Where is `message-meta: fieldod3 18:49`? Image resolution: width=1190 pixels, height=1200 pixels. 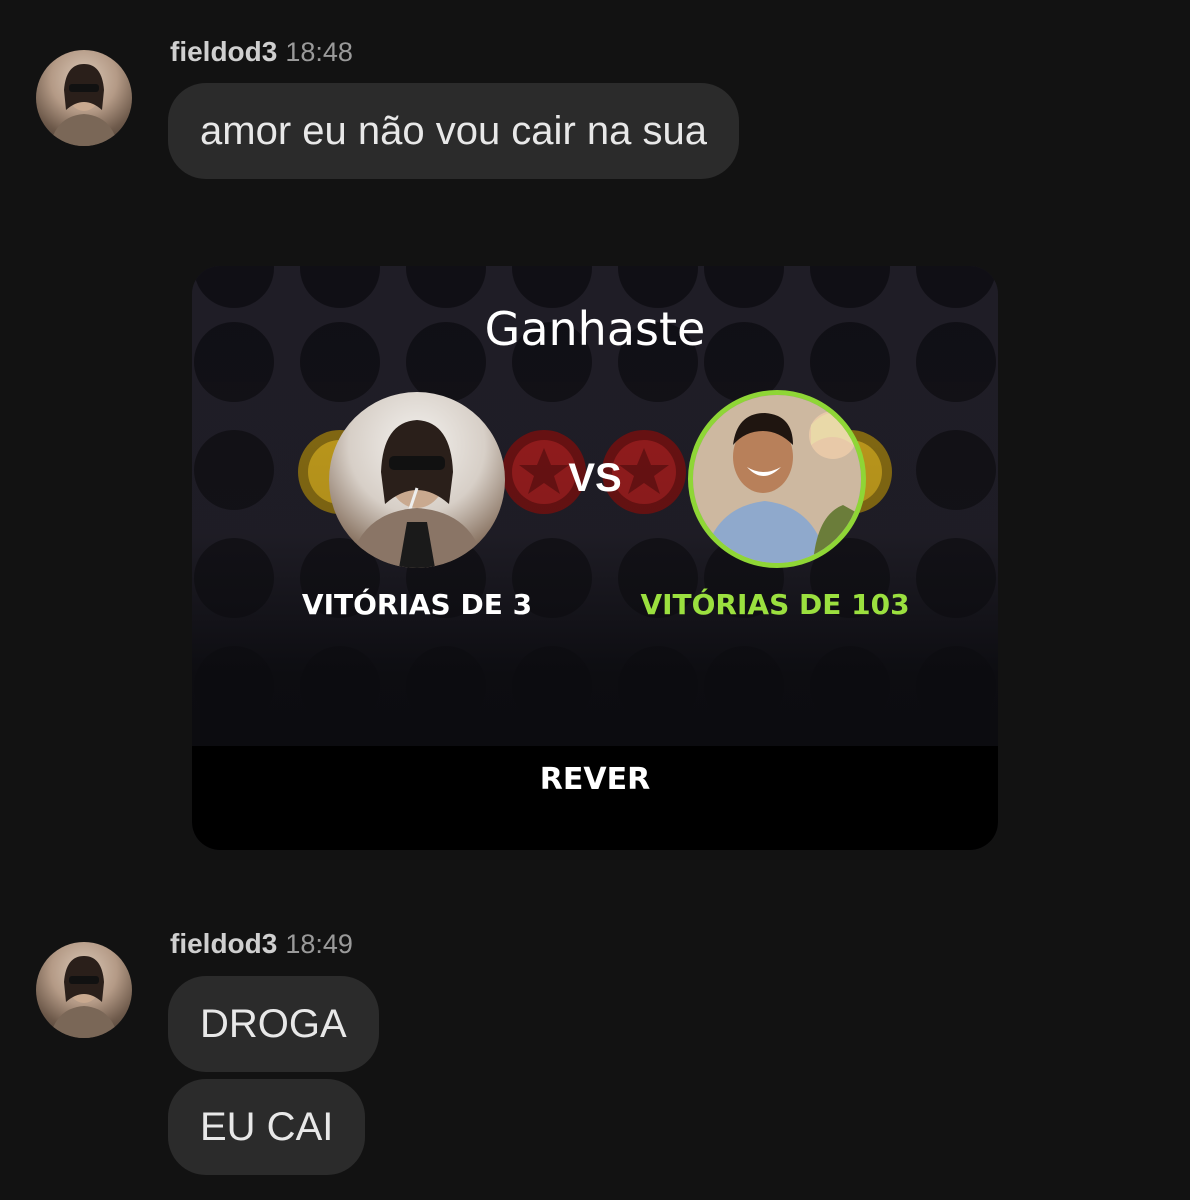 message-meta: fieldod3 18:49 is located at coordinates (261, 944).